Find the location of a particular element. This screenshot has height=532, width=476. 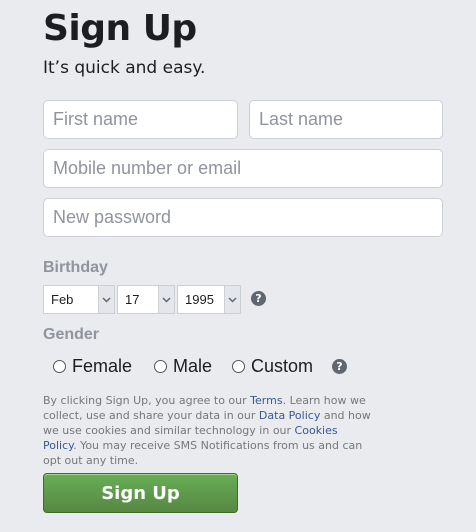

last-name-field: Last name is located at coordinates (346, 119).